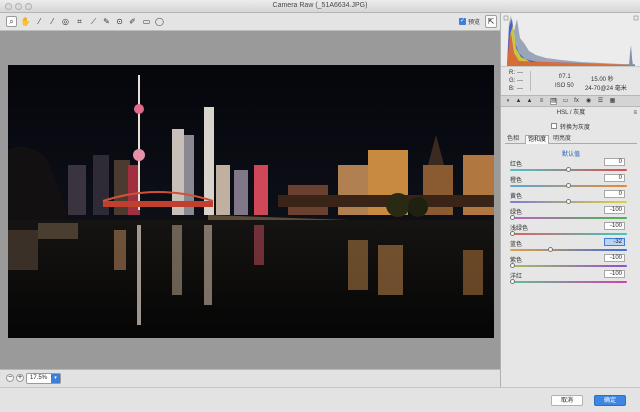 The image size is (640, 412). Describe the element at coordinates (516, 181) in the screenshot. I see `slider-label: 橙色` at that location.